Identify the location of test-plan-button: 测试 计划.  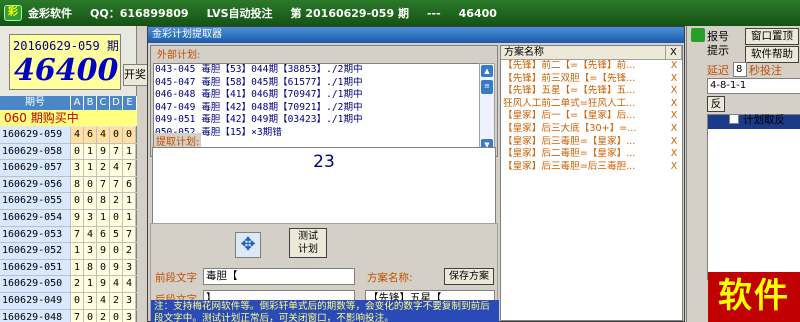
(308, 243).